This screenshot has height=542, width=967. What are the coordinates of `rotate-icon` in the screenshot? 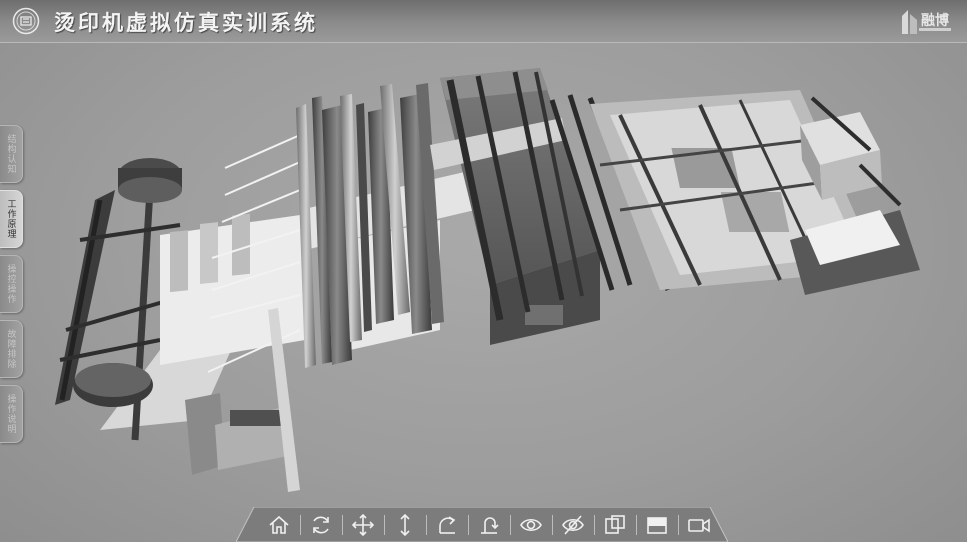 It's located at (447, 525).